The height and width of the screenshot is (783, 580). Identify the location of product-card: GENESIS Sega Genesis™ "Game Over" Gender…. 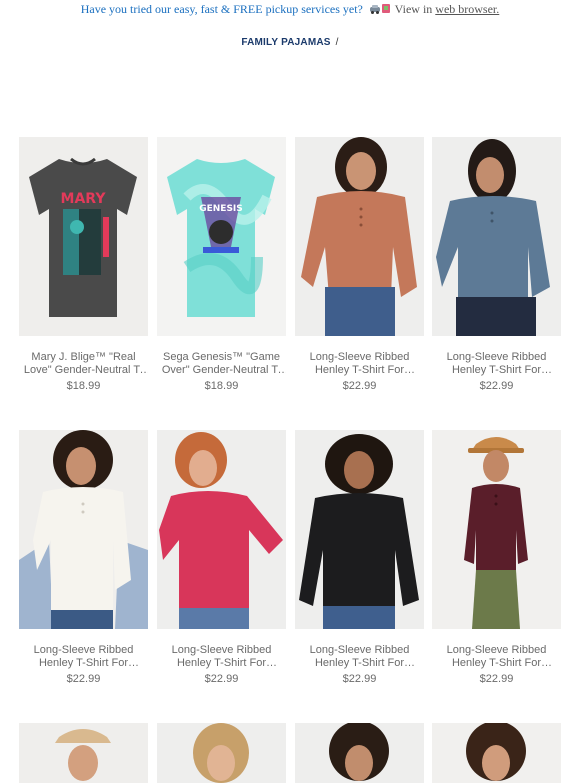
(221, 264).